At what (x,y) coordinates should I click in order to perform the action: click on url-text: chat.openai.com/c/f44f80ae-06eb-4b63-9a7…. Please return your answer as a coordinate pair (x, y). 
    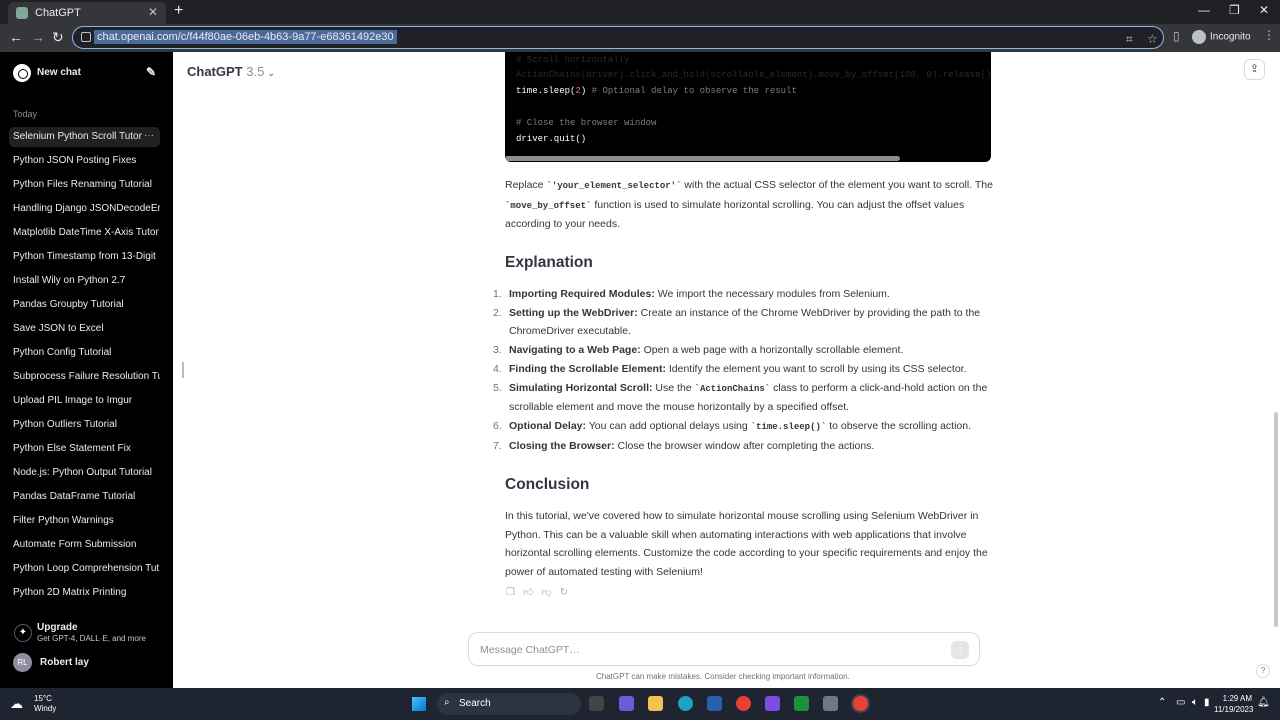
    Looking at the image, I should click on (245, 37).